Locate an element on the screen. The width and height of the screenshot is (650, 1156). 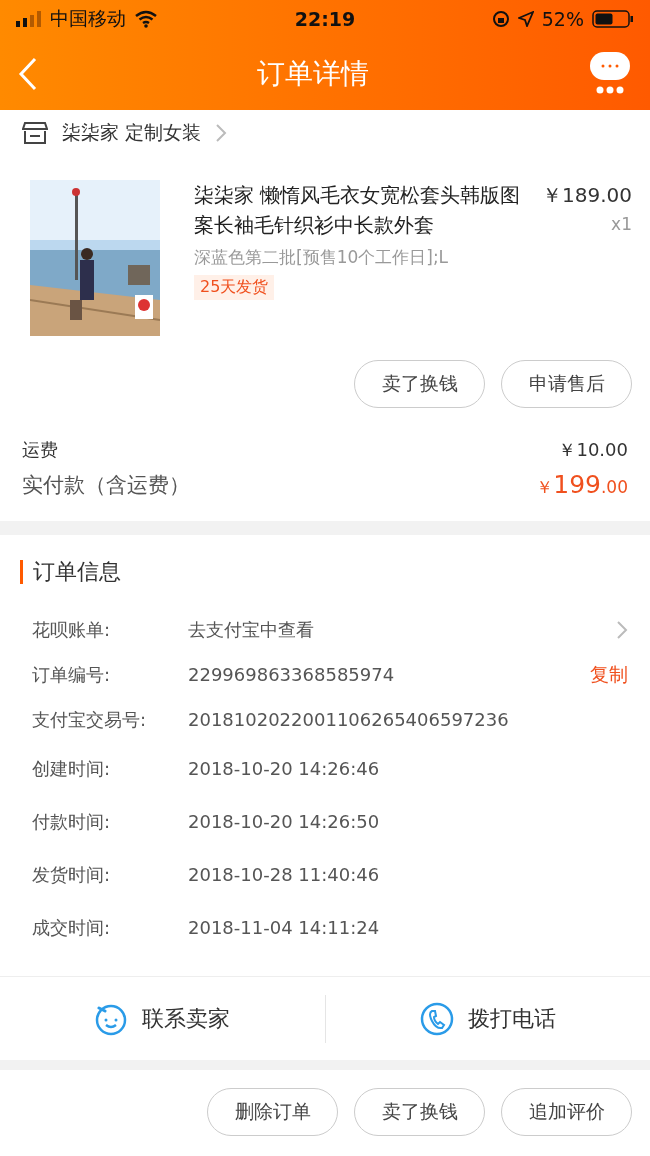
battery-icon is located at coordinates (613, 19).